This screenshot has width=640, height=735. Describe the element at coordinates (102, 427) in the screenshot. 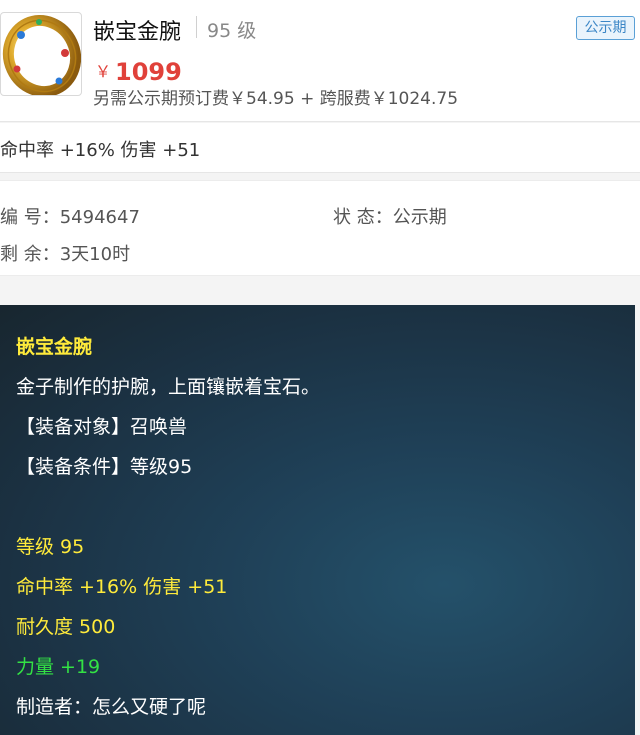

I see `tooltip-target: 【装备对象】召唤兽` at that location.